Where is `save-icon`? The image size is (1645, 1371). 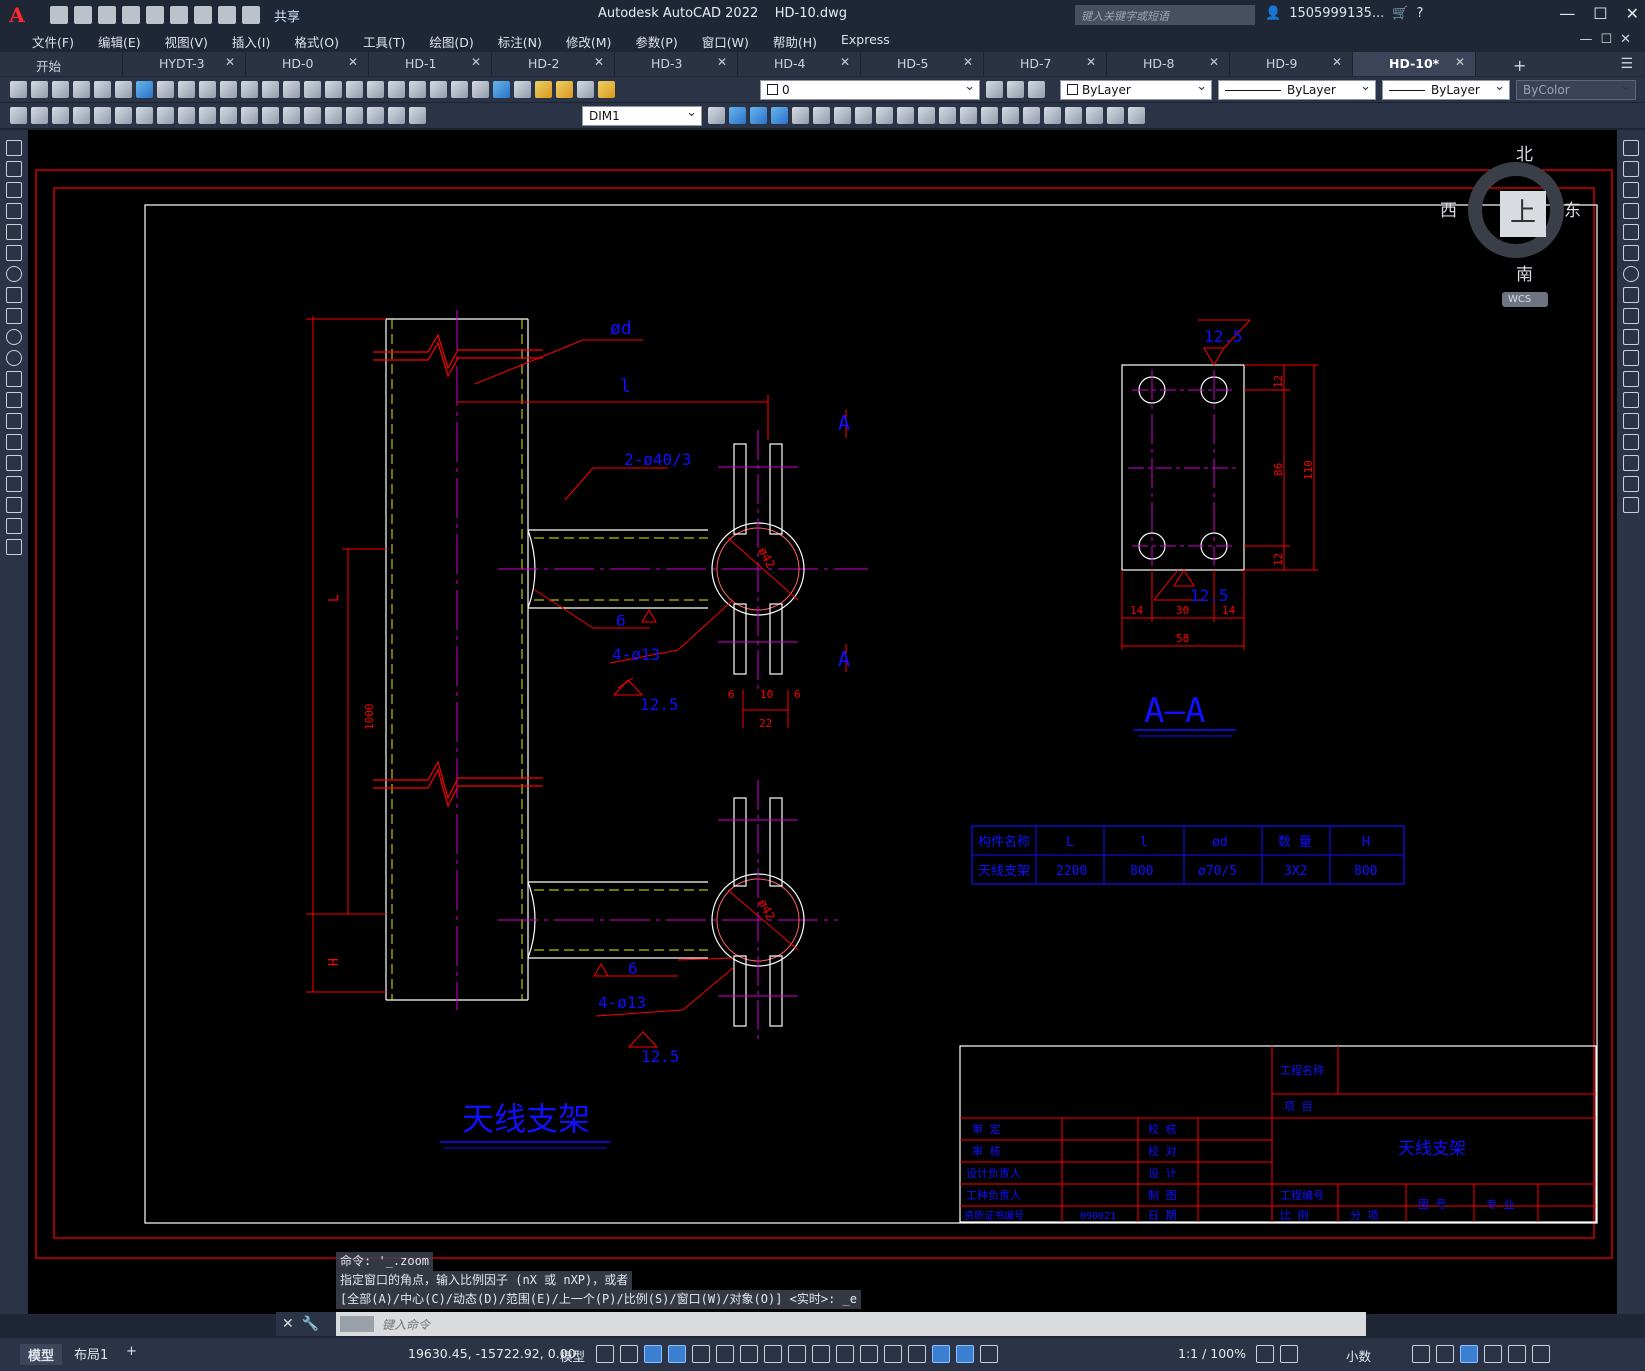
save-icon is located at coordinates (107, 15).